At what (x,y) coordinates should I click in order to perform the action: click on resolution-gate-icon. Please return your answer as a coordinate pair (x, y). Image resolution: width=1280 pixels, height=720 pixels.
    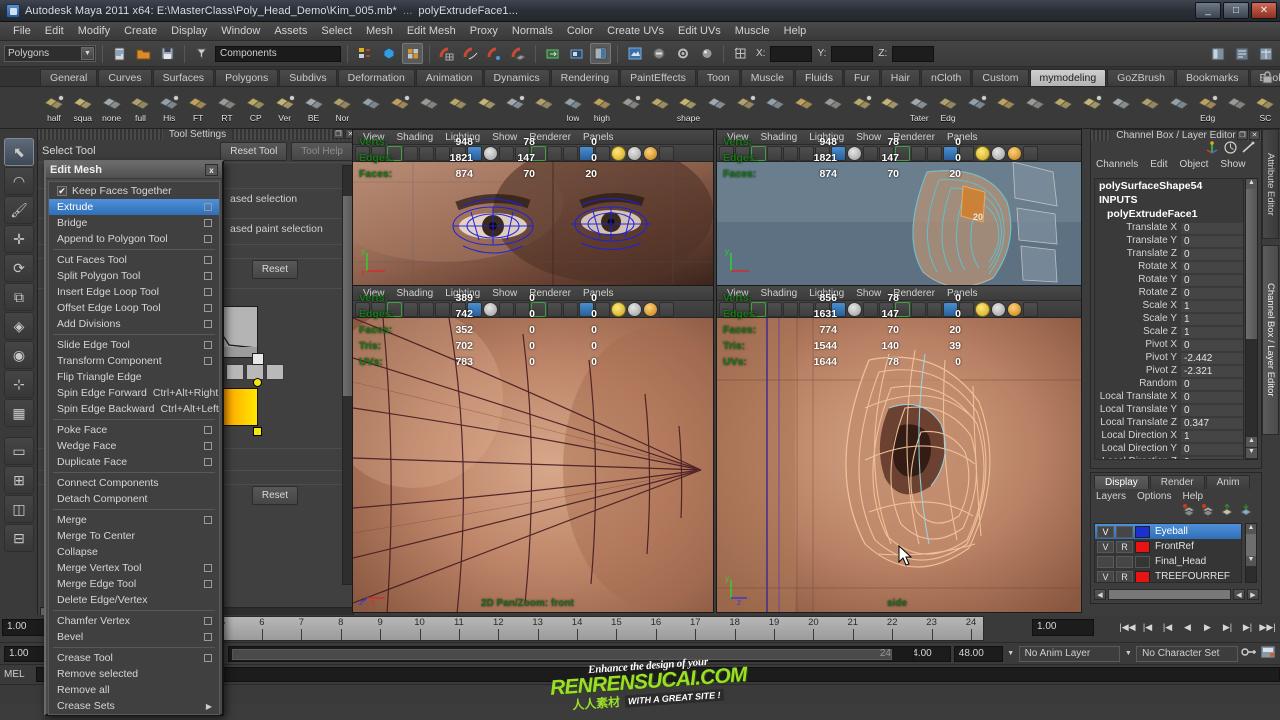
    Looking at the image, I should click on (966, 153).